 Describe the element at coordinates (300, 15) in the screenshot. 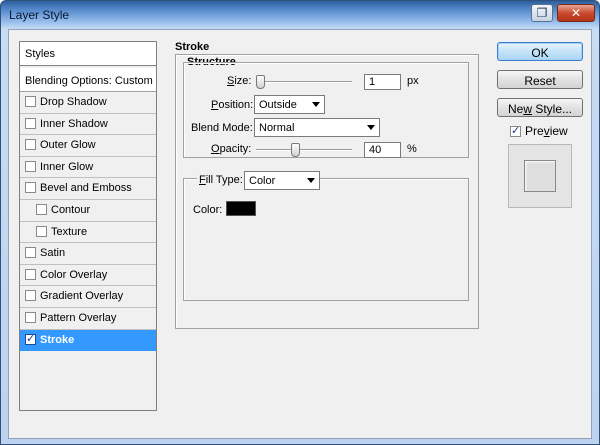

I see `title-bar: Layer Style ❐ ✕` at that location.